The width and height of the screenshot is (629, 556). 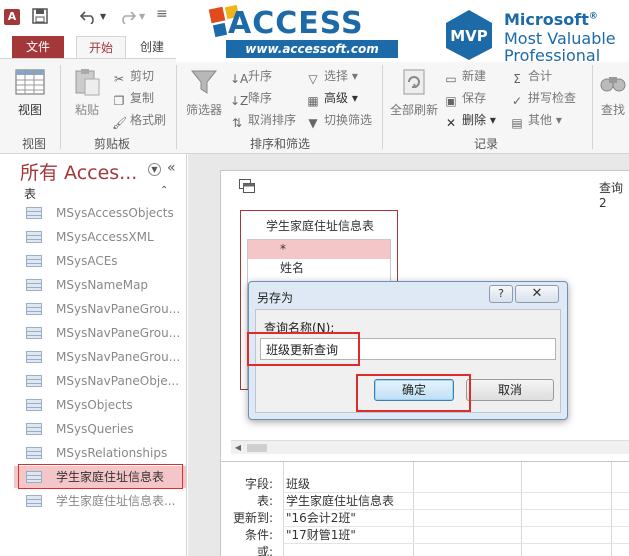 I want to click on customize-toolbar-icon: ≡, so click(x=162, y=14).